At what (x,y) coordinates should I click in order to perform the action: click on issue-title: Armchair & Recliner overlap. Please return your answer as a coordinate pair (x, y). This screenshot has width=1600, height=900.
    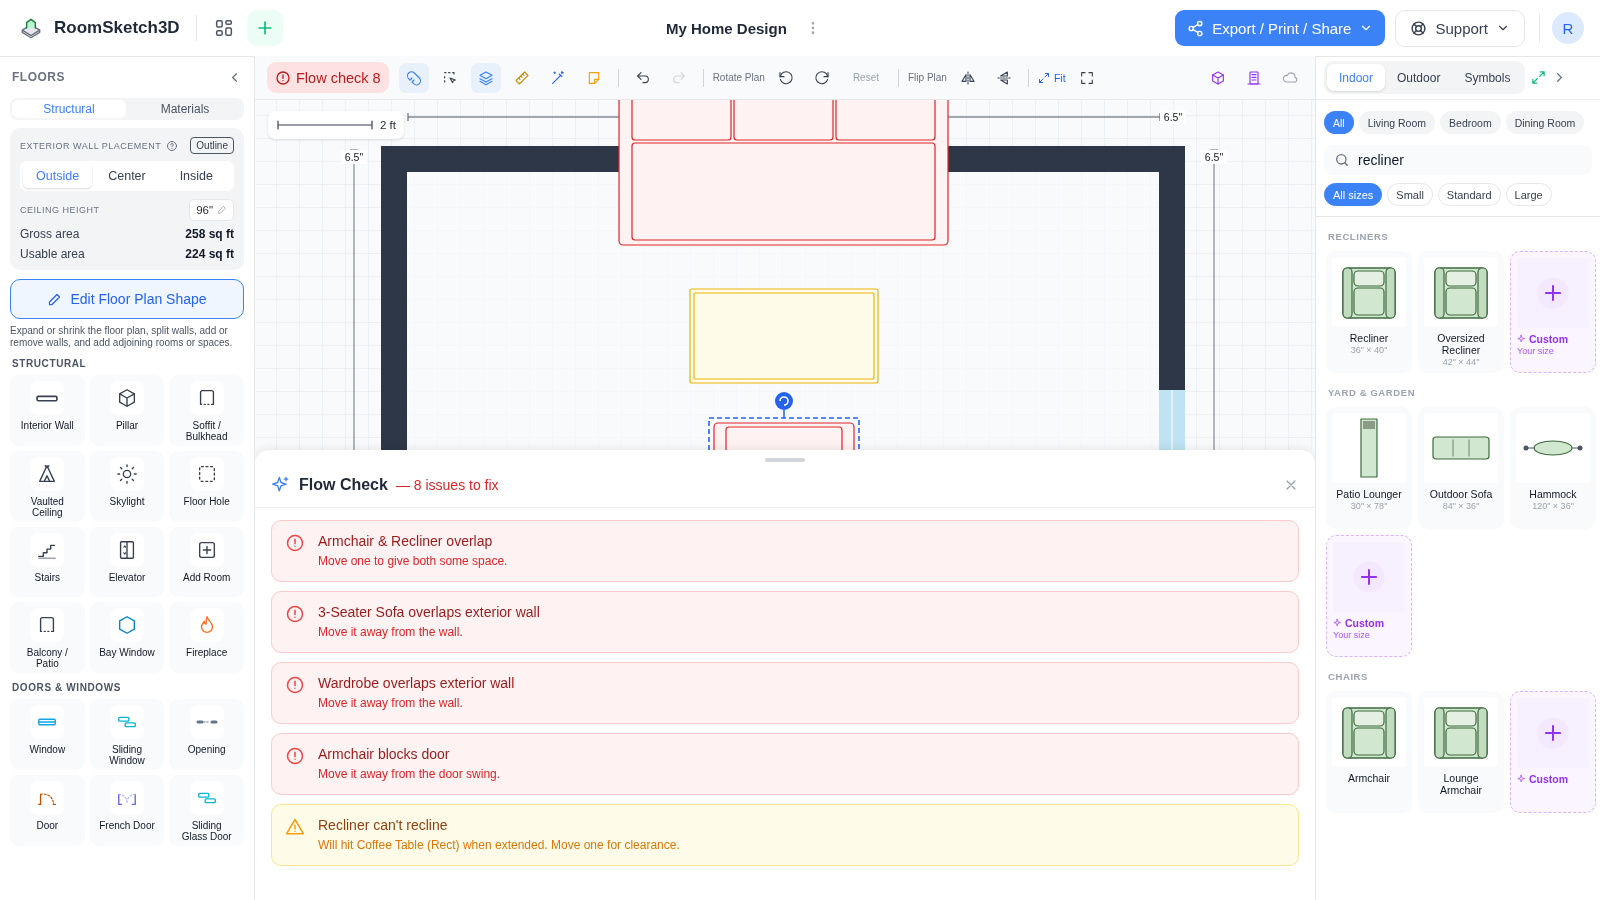
    Looking at the image, I should click on (406, 541).